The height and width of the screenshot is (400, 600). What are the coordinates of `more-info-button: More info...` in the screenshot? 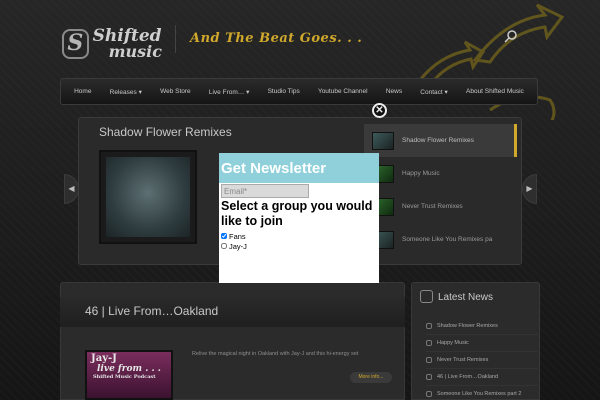 It's located at (371, 377).